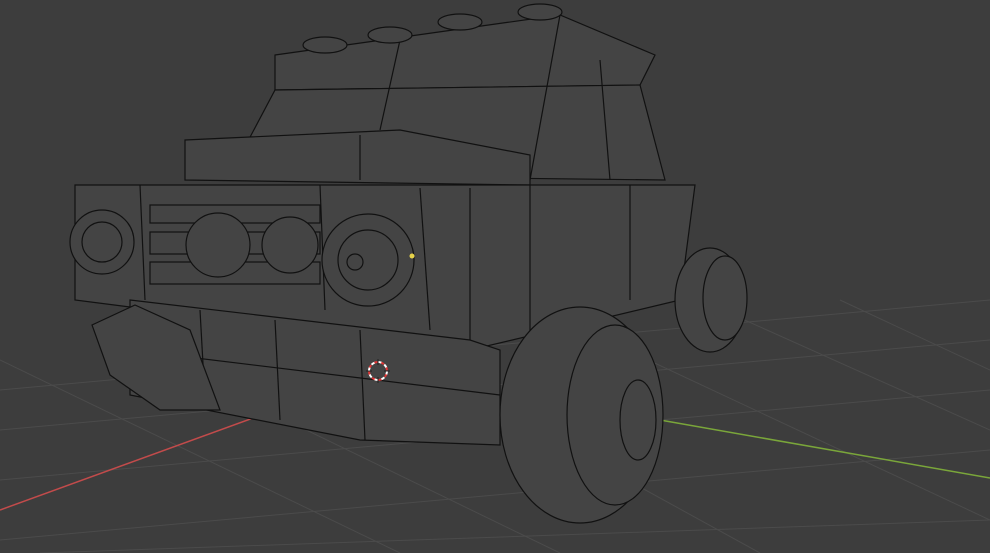  I want to click on y-axis-line, so click(824, 449).